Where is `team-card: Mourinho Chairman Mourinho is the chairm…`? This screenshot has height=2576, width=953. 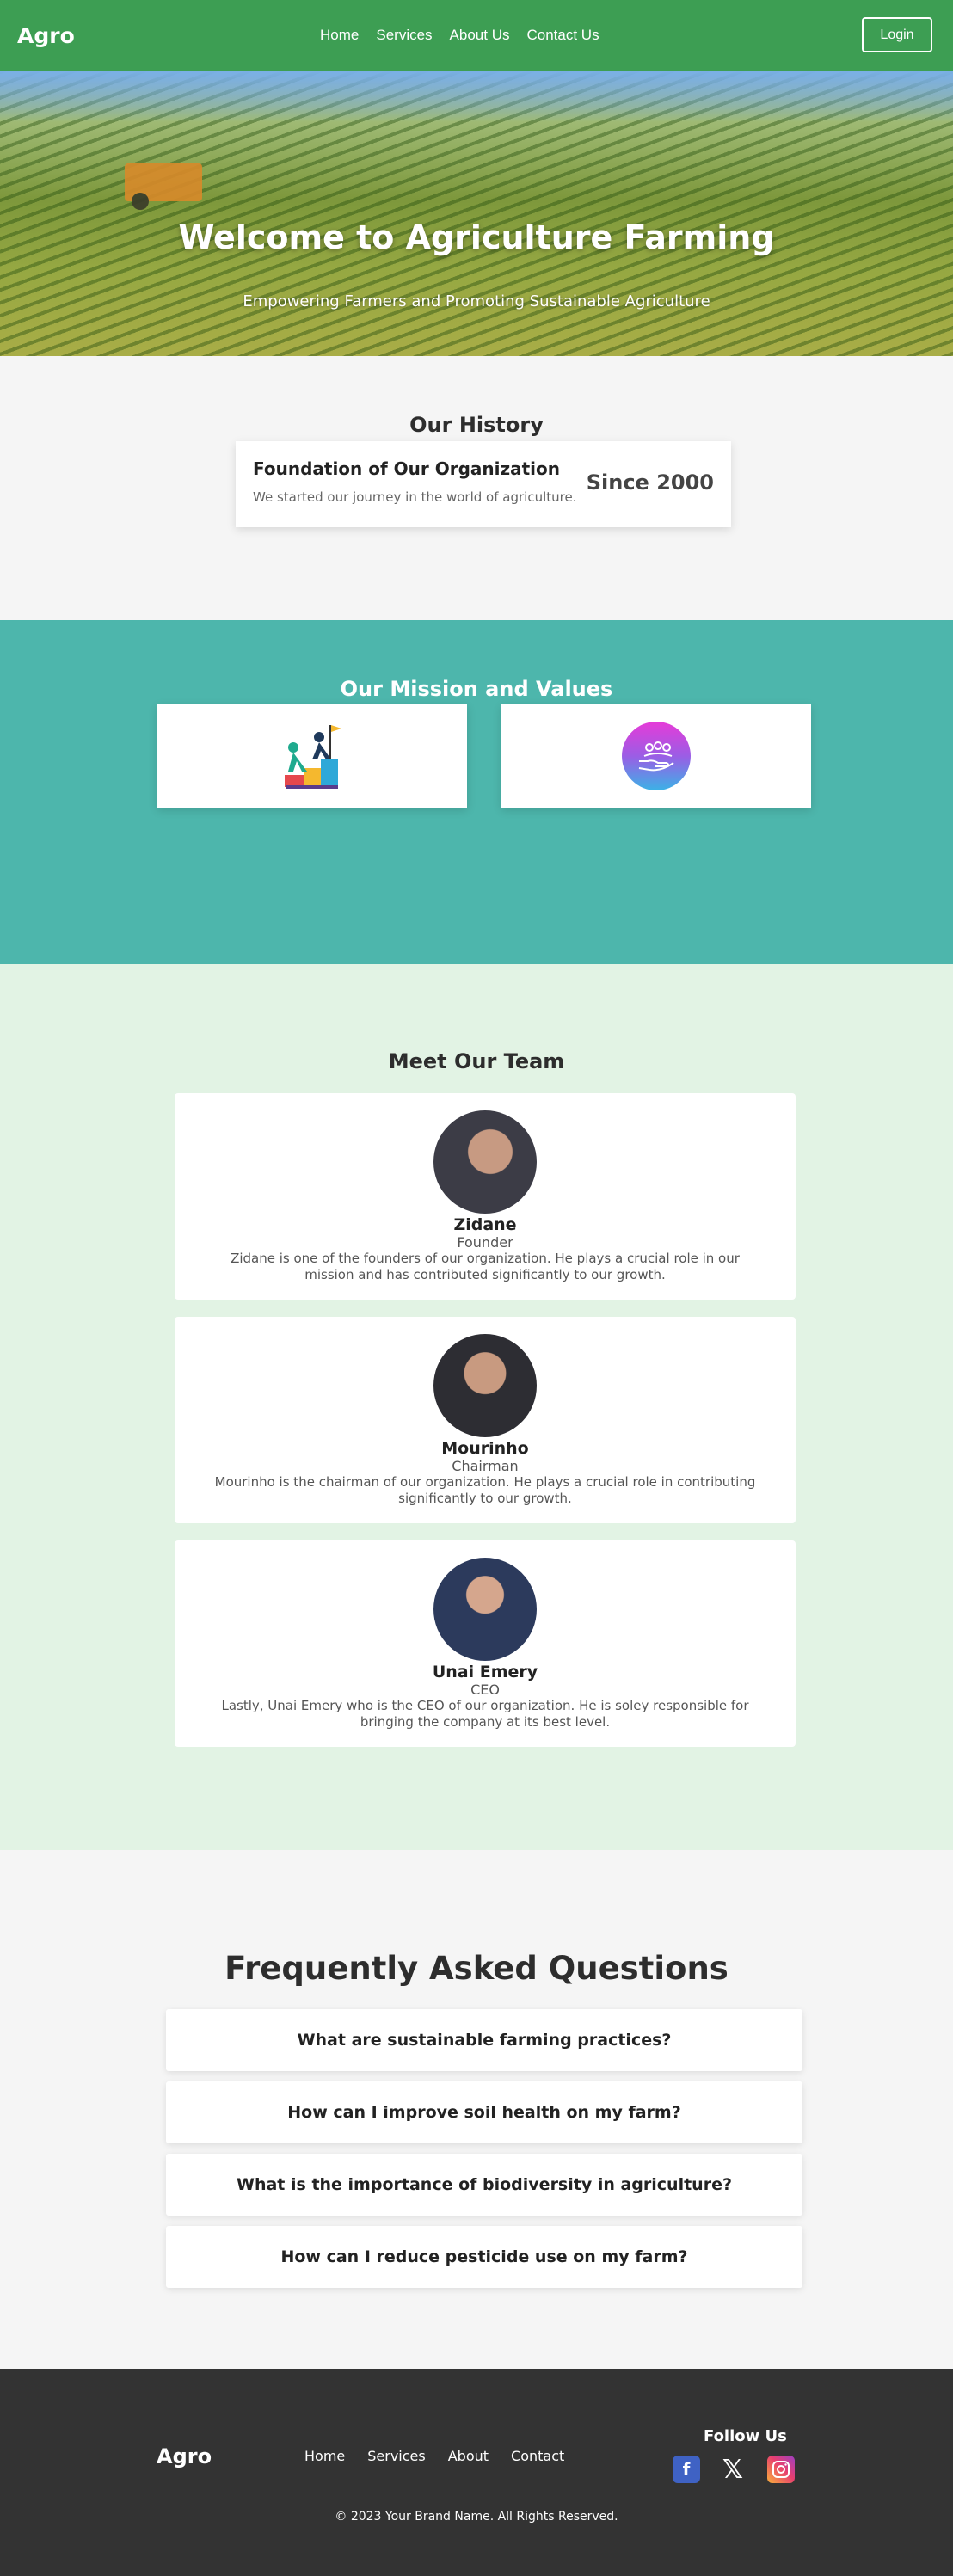 team-card: Mourinho Chairman Mourinho is the chairm… is located at coordinates (486, 1420).